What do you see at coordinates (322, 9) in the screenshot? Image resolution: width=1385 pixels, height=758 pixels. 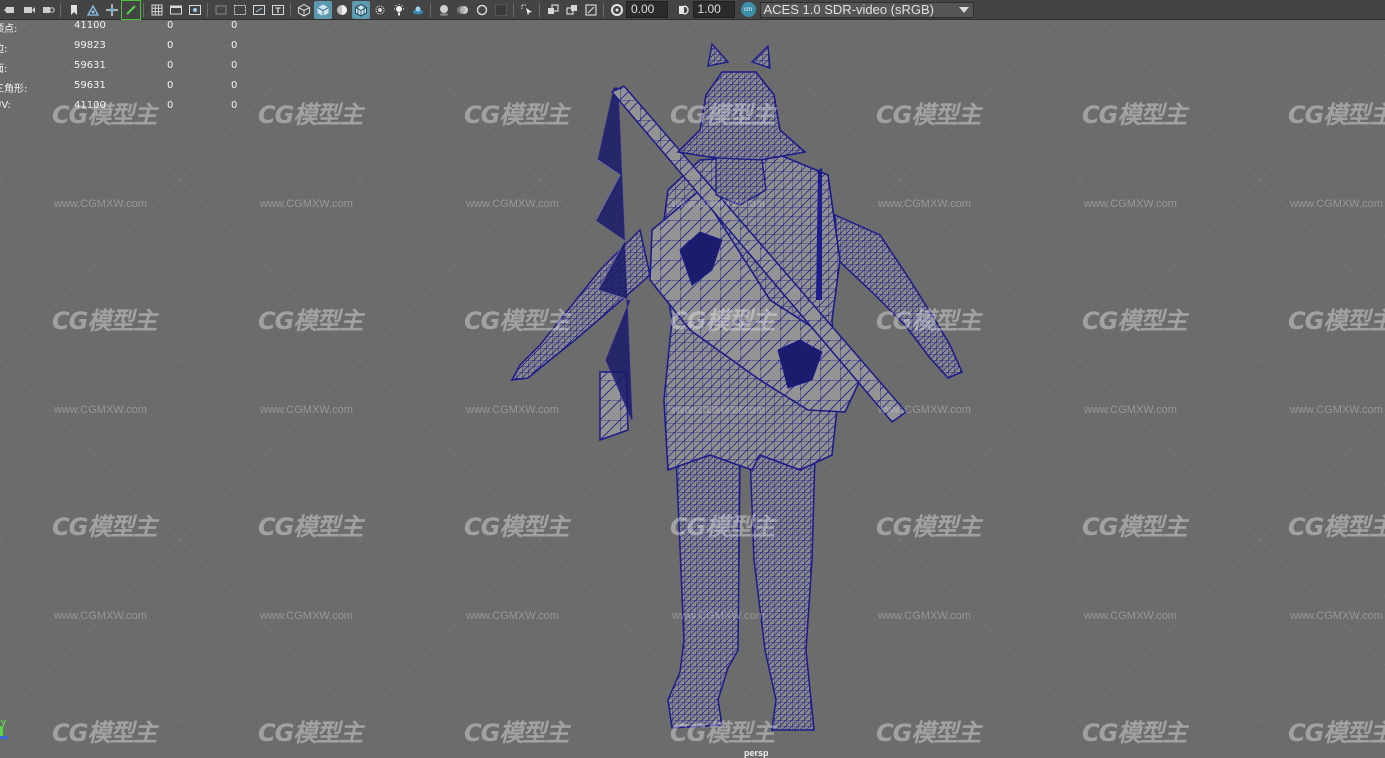 I see `smooth-shade-cube-icon` at bounding box center [322, 9].